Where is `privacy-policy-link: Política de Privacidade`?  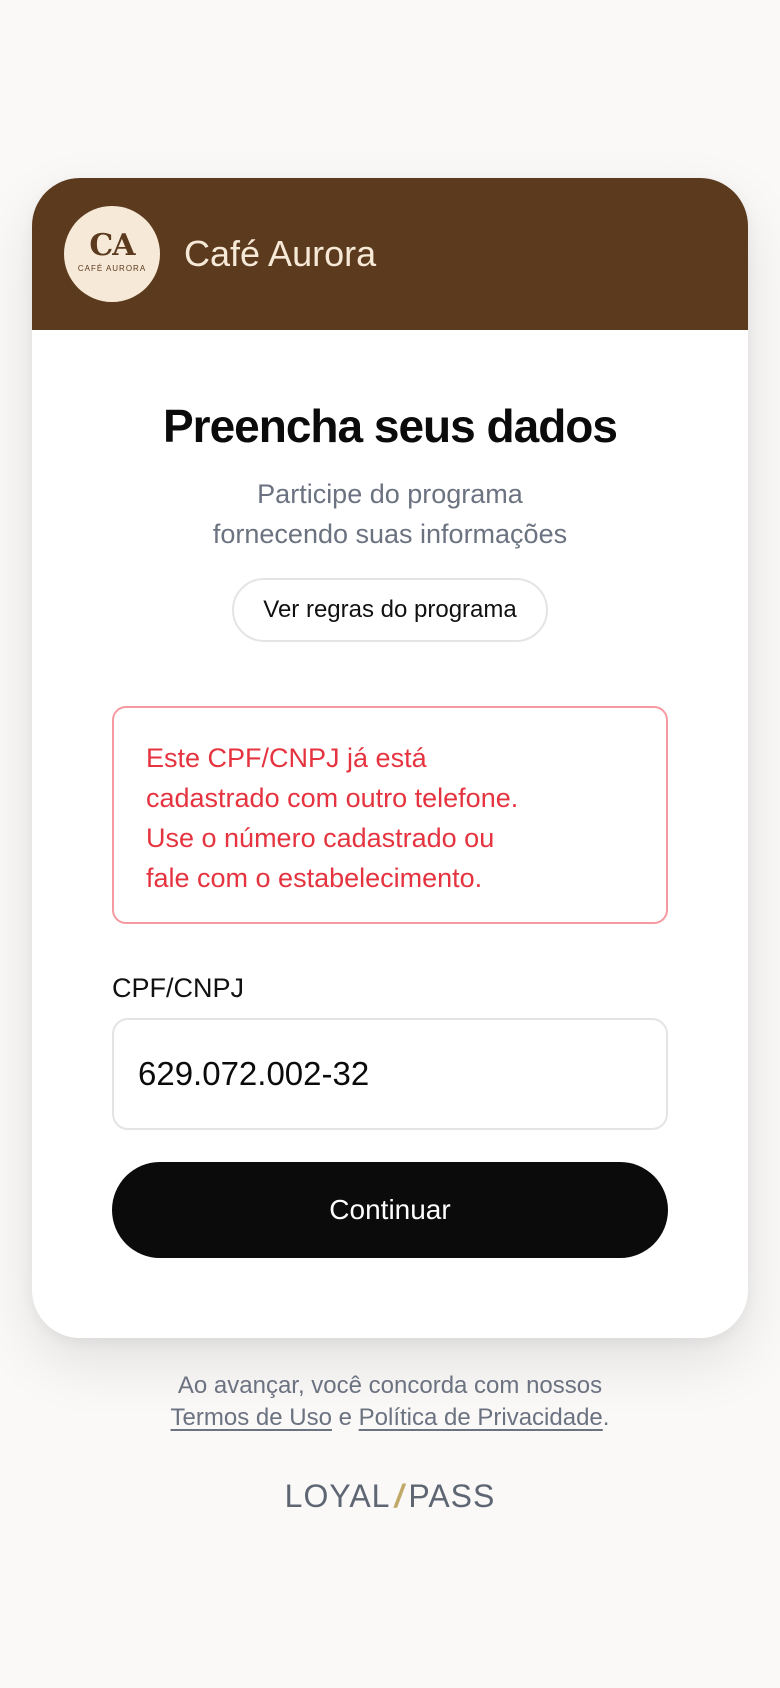 privacy-policy-link: Política de Privacidade is located at coordinates (481, 1417).